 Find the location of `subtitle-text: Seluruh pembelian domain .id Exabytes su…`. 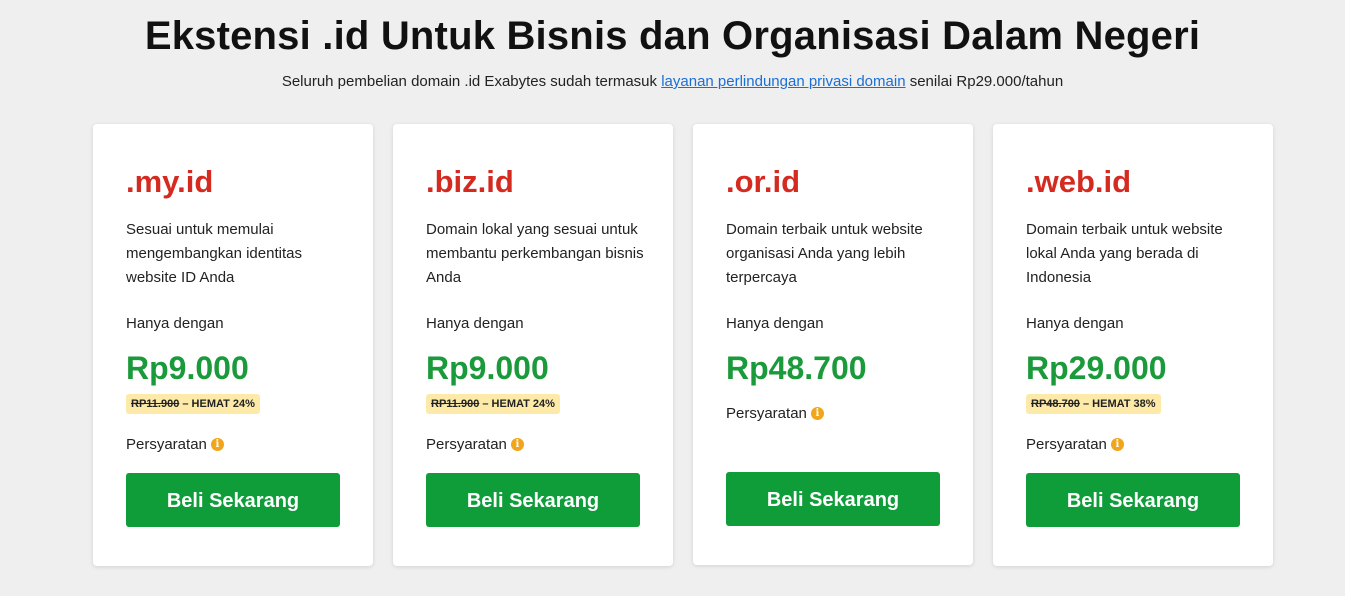

subtitle-text: Seluruh pembelian domain .id Exabytes su… is located at coordinates (471, 81).